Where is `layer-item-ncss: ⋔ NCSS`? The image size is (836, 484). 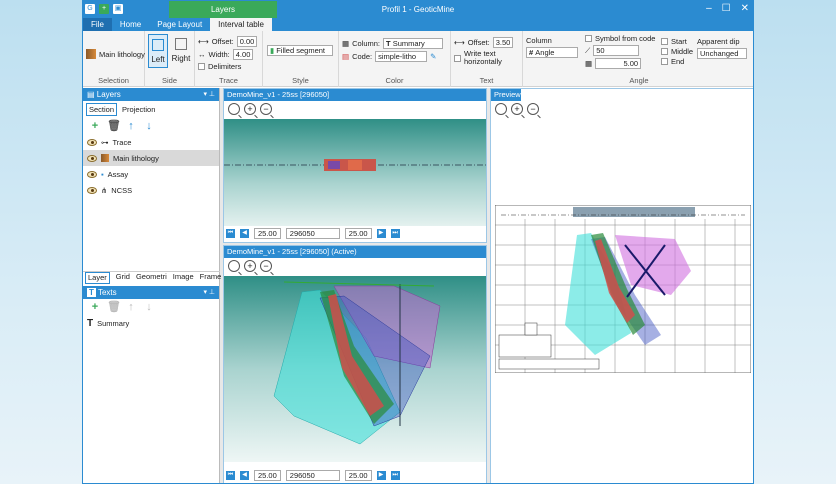
layer-item-ncss: ⋔ NCSS is located at coordinates (151, 190).